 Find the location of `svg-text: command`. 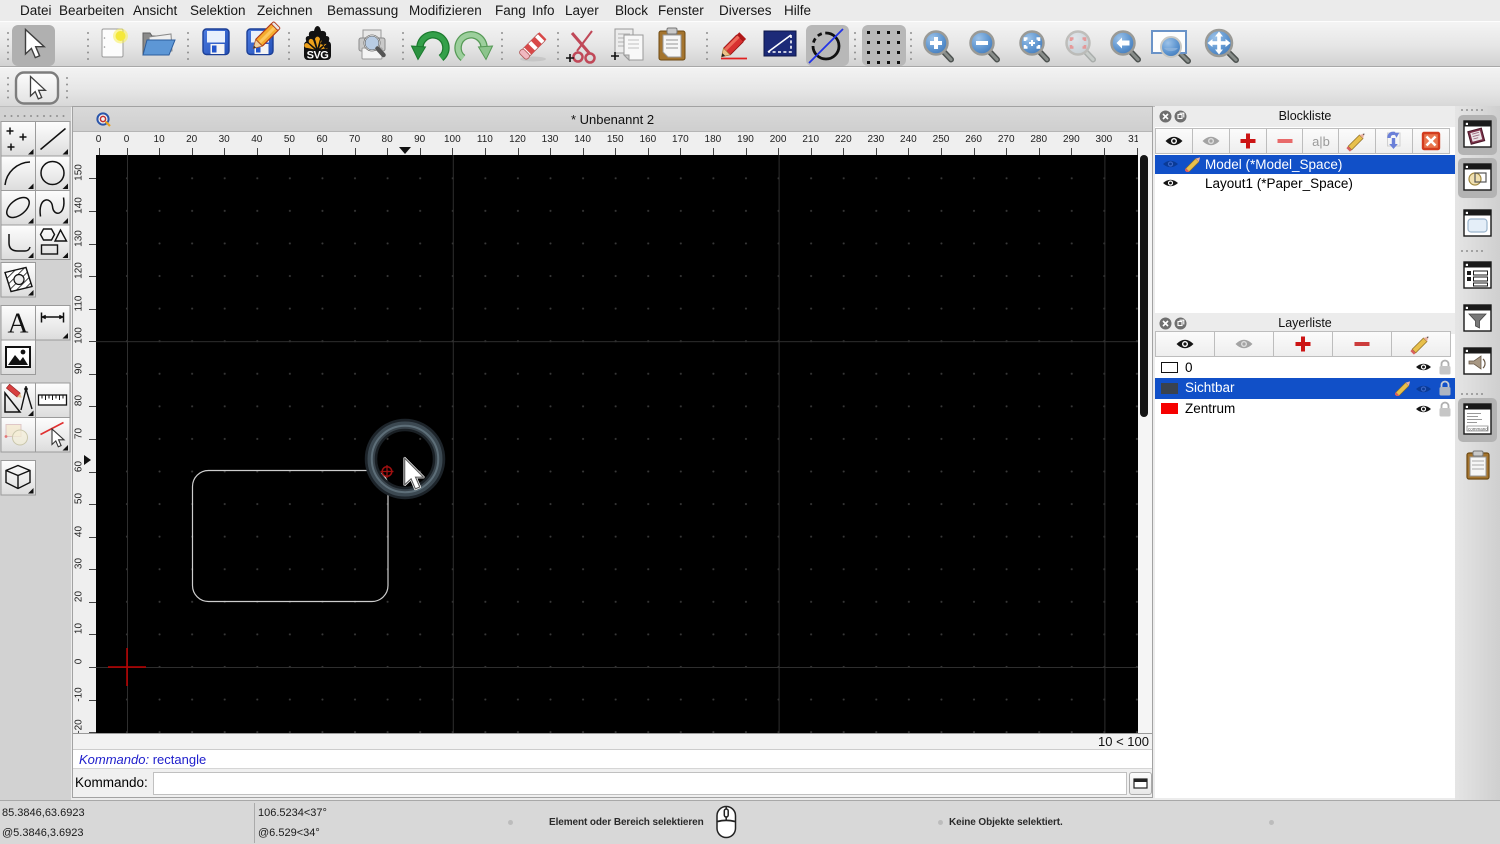

svg-text: command is located at coordinates (1478, 429).